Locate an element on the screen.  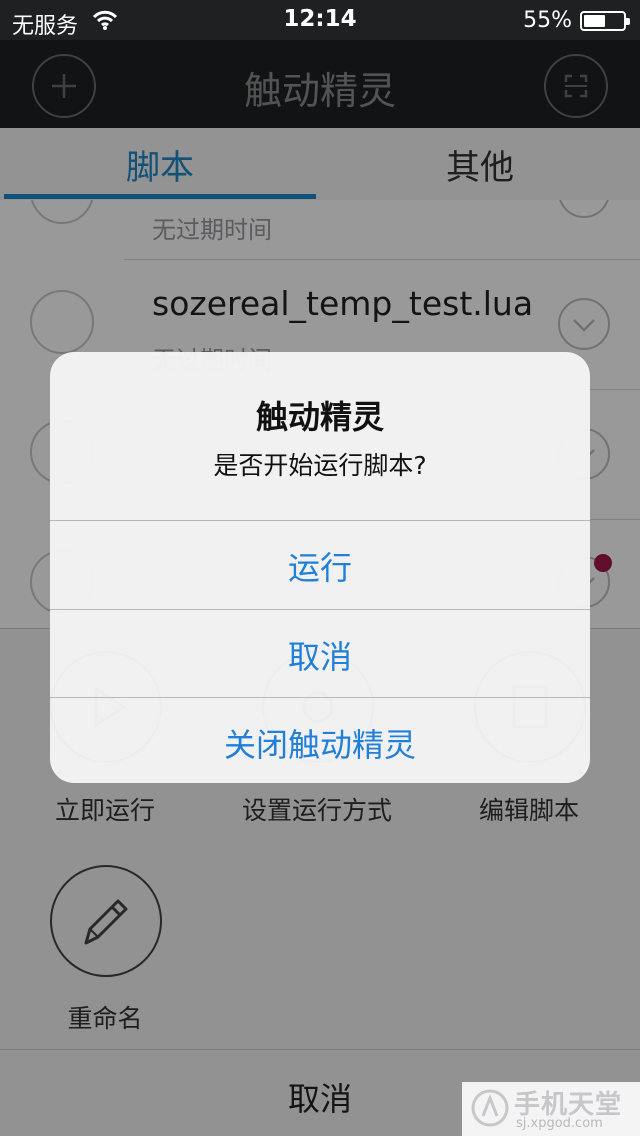
watermark-url: sj.xpgod.com is located at coordinates (559, 1123).